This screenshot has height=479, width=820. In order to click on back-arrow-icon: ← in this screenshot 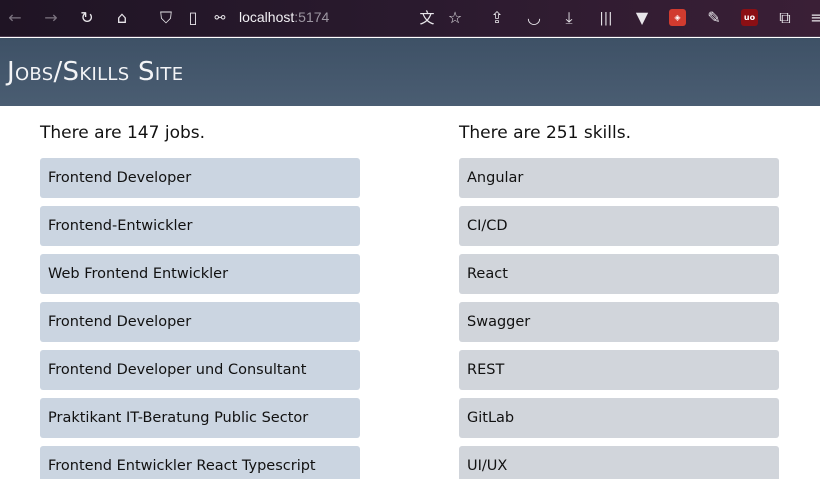, I will do `click(15, 18)`.